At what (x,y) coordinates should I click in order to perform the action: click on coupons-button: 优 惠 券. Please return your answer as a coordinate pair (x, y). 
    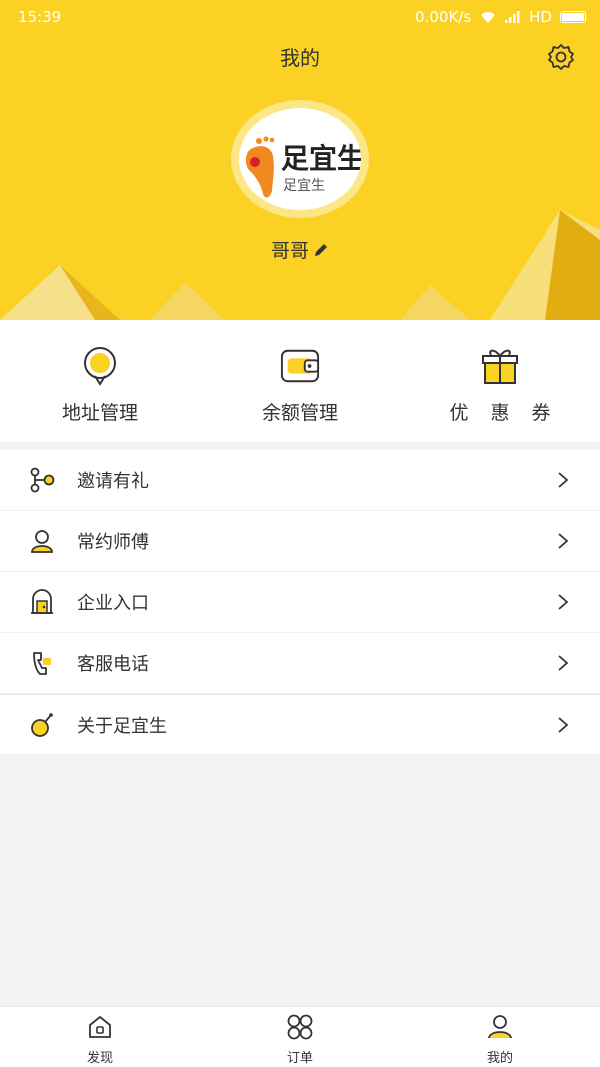
    Looking at the image, I should click on (500, 381).